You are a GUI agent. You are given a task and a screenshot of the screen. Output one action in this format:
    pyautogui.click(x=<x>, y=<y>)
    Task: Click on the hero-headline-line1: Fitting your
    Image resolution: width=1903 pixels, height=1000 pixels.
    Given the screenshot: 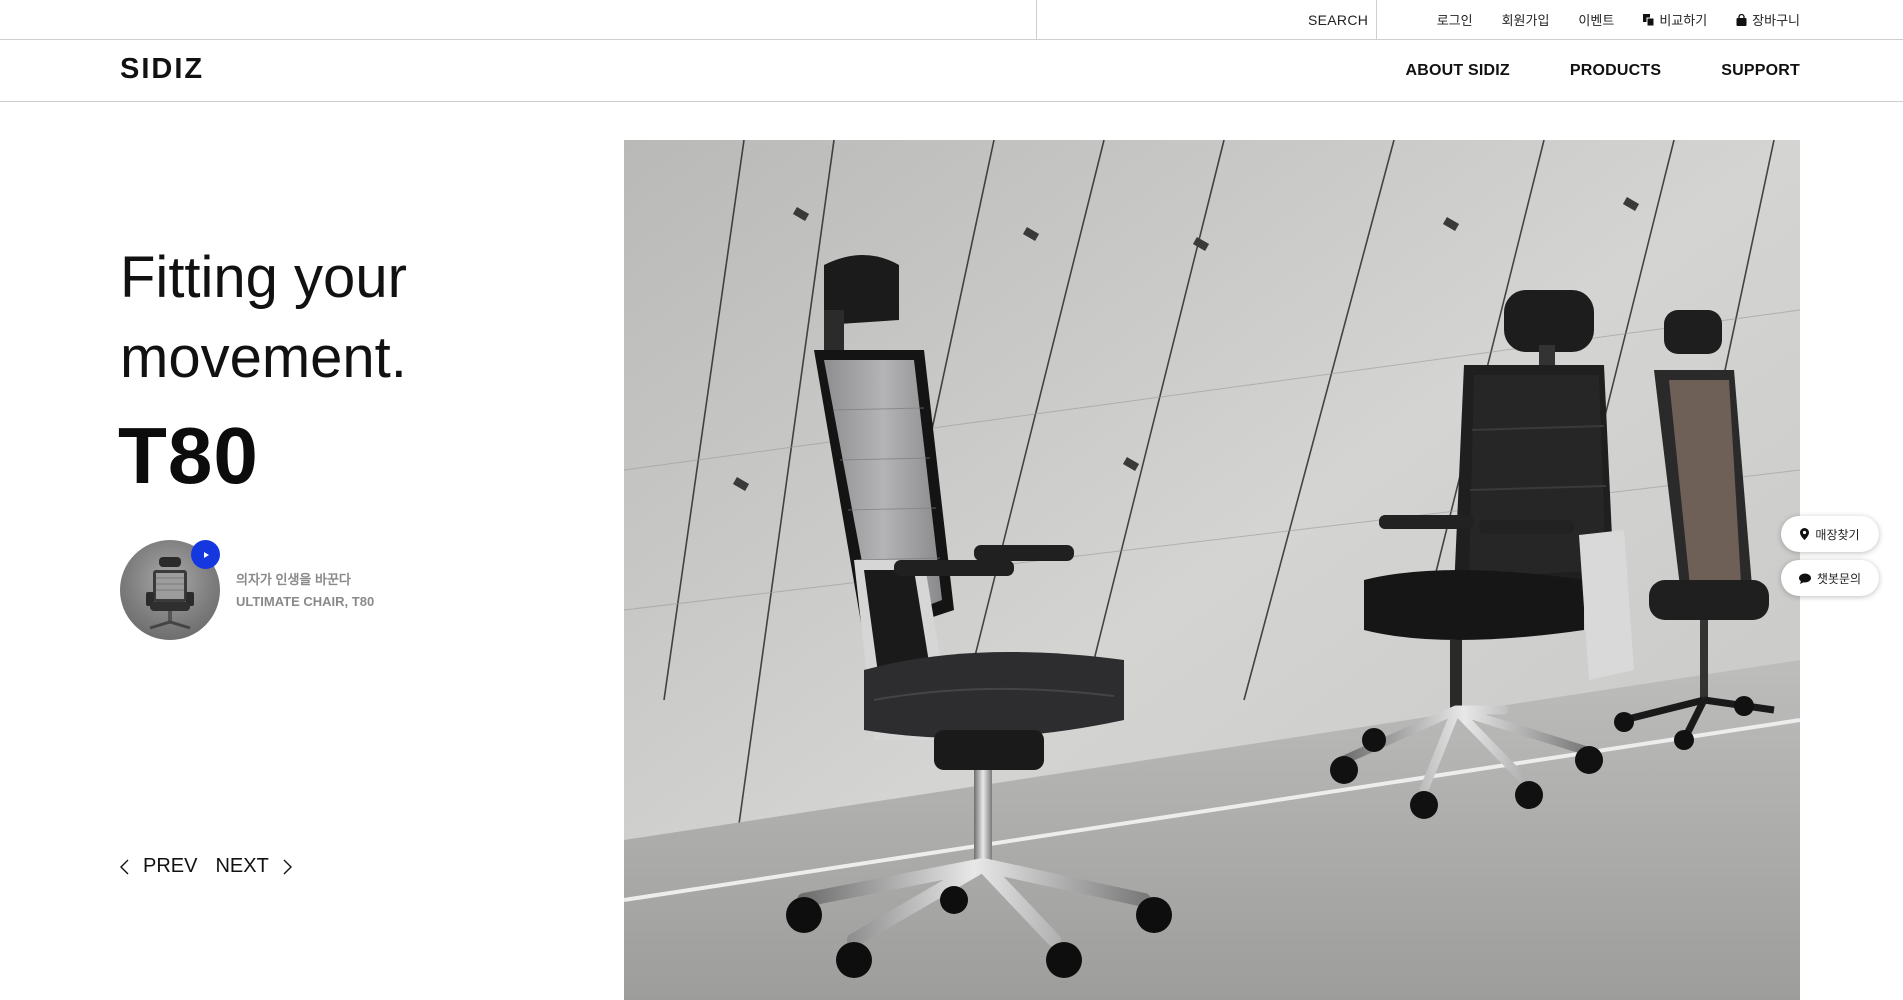 What is the action you would take?
    pyautogui.click(x=263, y=277)
    